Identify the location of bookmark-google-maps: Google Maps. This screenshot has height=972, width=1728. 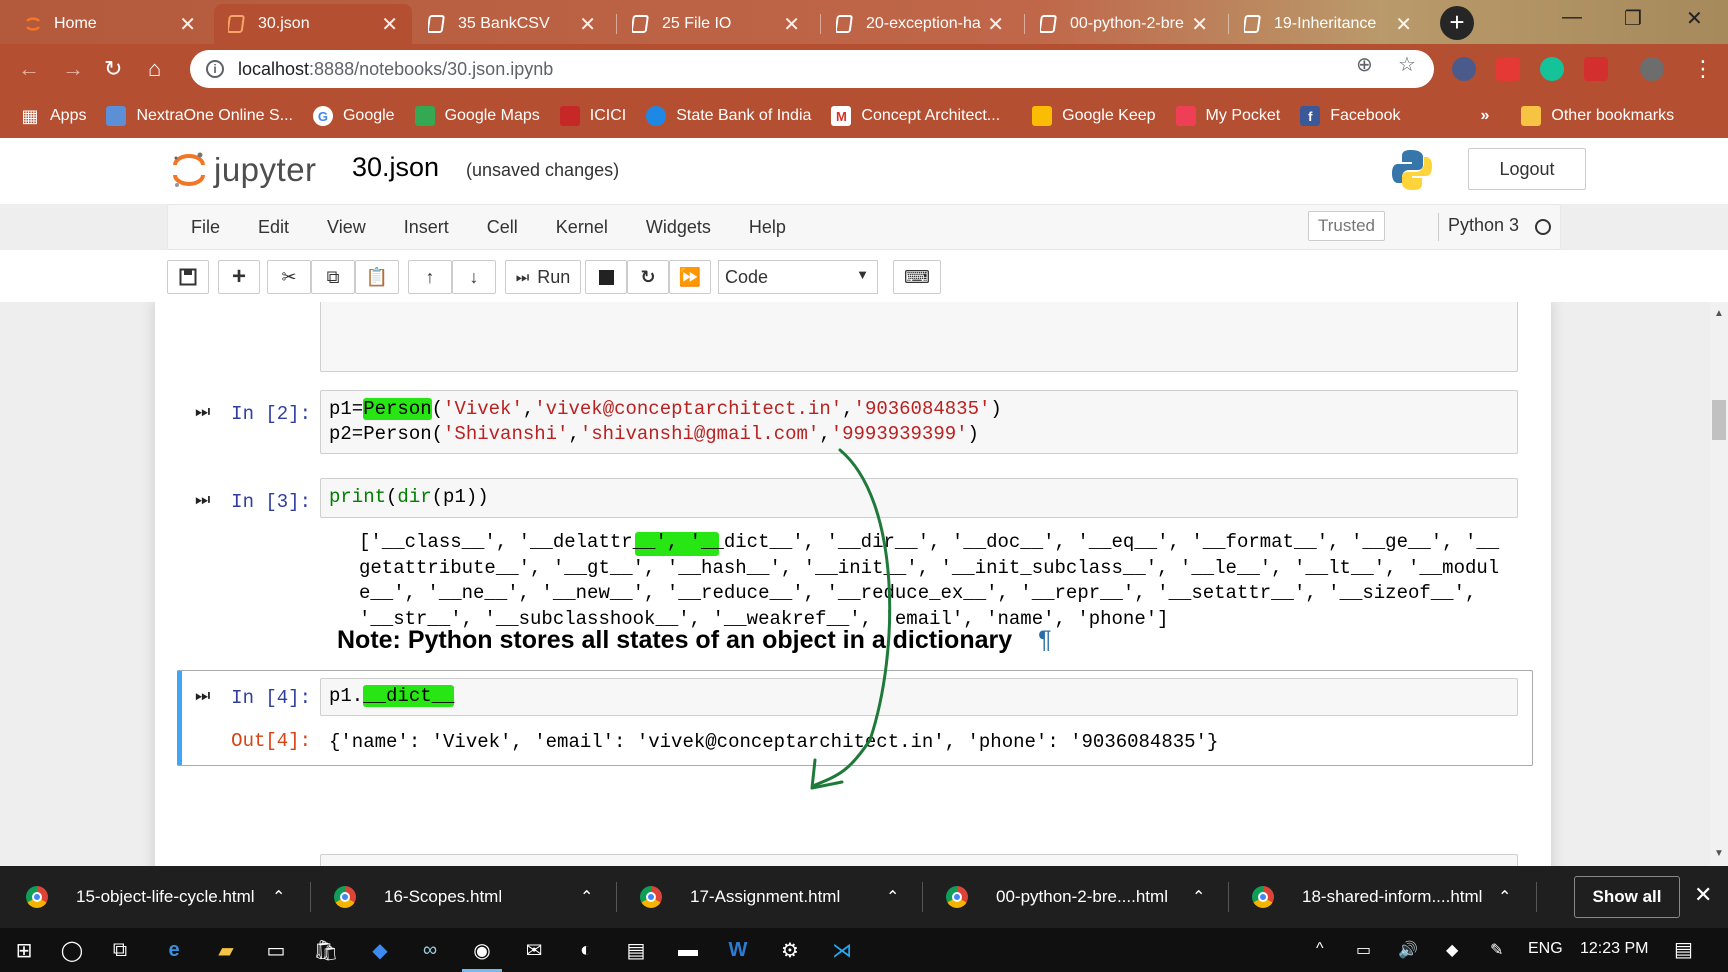
(477, 116).